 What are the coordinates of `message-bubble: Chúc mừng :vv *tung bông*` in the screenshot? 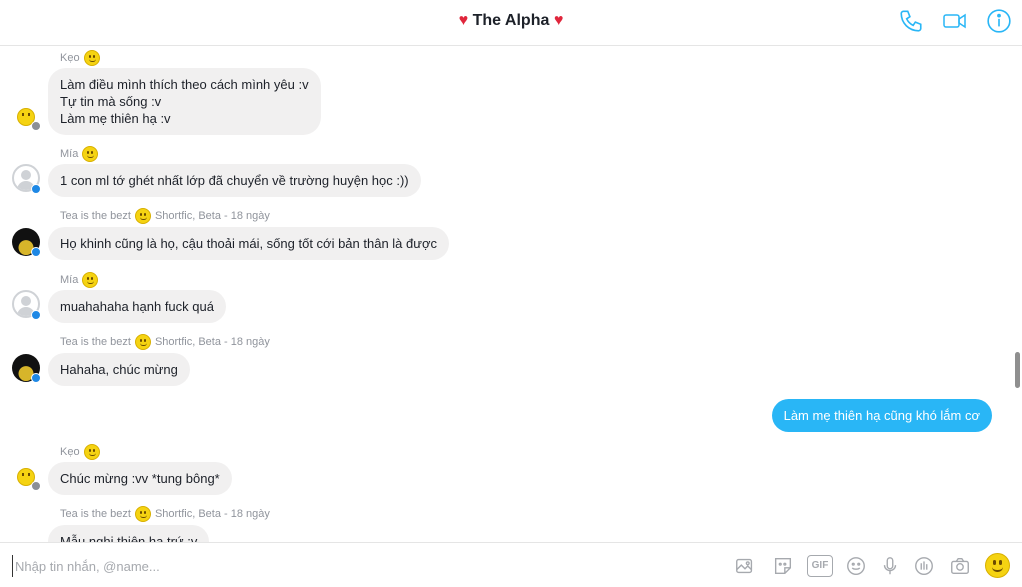 It's located at (140, 478).